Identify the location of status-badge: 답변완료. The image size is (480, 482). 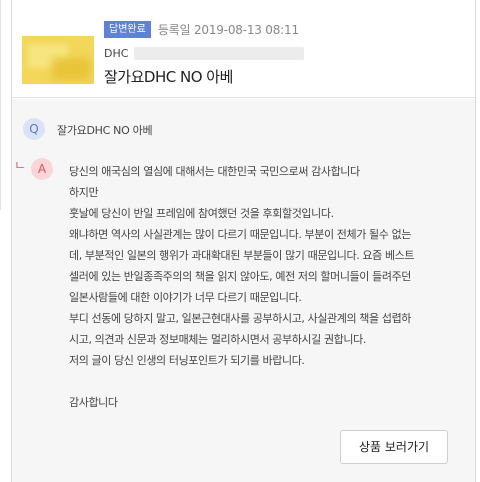
(127, 29).